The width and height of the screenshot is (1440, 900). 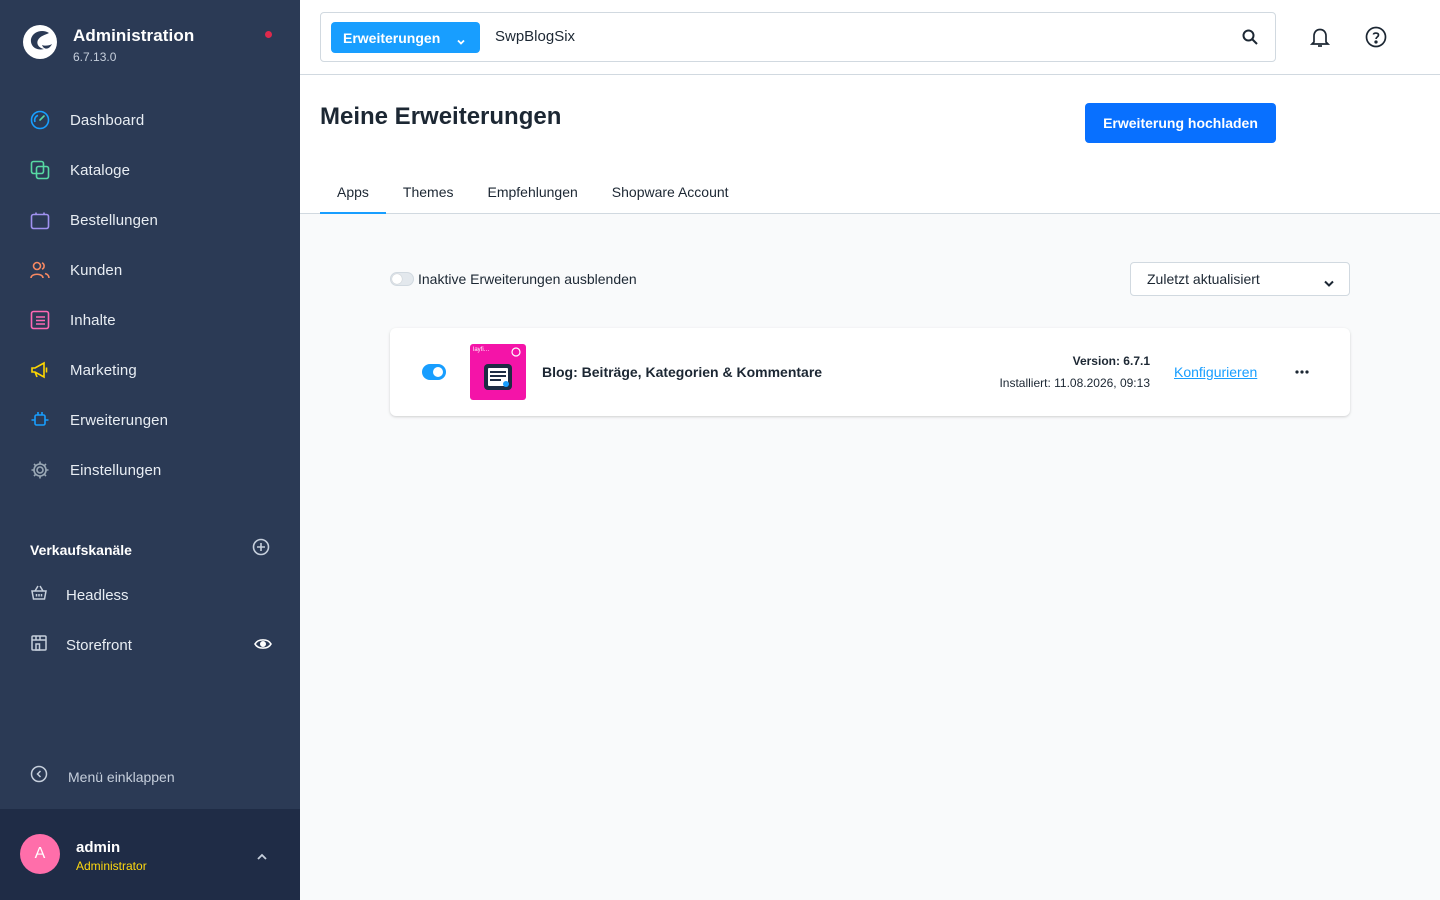 What do you see at coordinates (441, 116) in the screenshot?
I see `page-title: Meine Erweiterungen` at bounding box center [441, 116].